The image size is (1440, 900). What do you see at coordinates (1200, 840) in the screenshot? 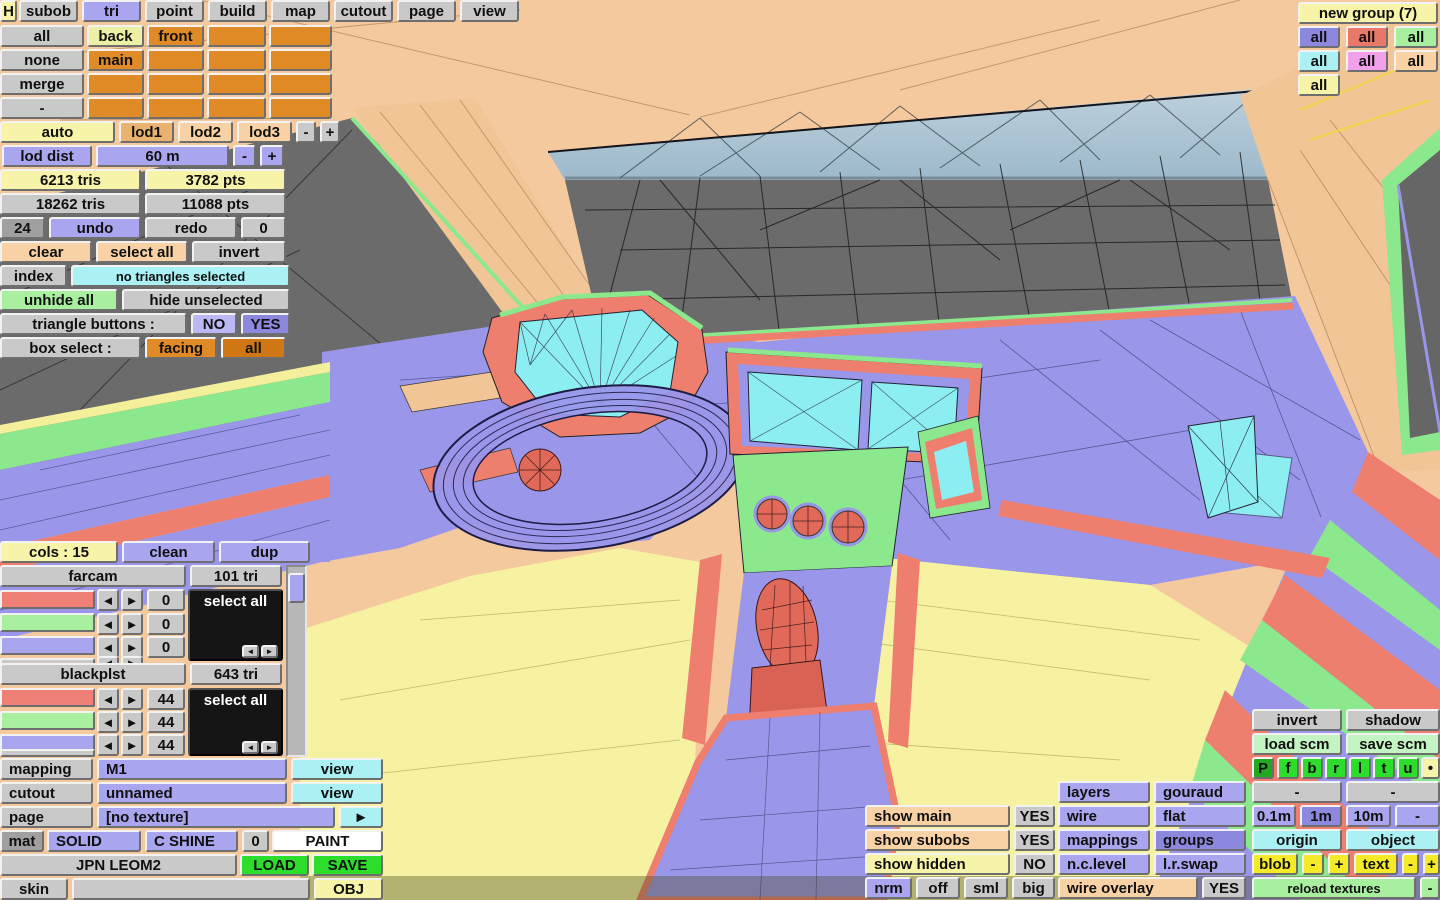
I see `groups-button: groups` at bounding box center [1200, 840].